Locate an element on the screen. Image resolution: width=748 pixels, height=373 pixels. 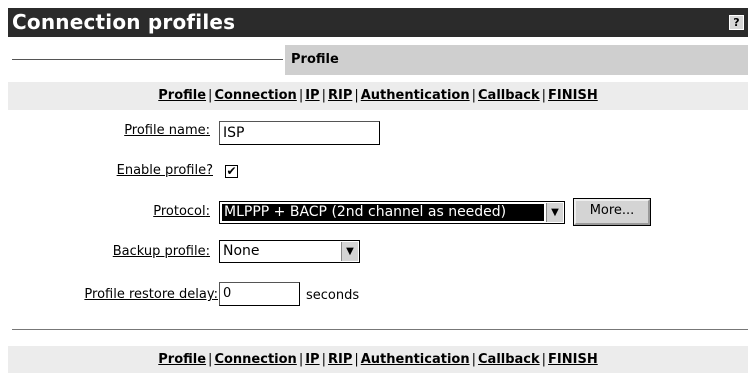
divider is located at coordinates (380, 329).